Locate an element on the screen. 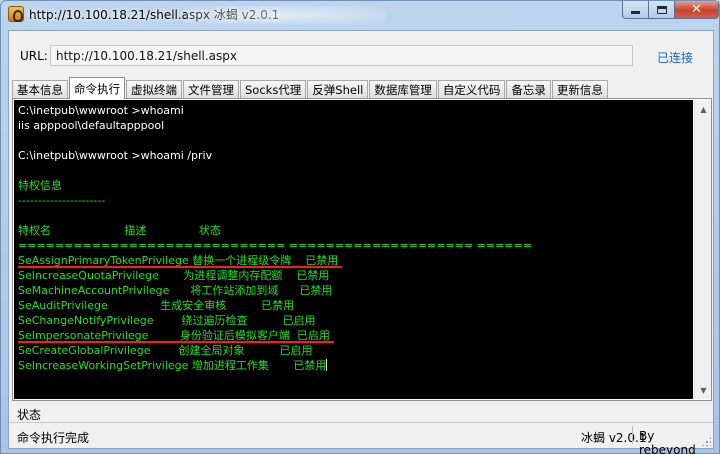 This screenshot has height=454, width=720. url-label: URL: is located at coordinates (34, 56).